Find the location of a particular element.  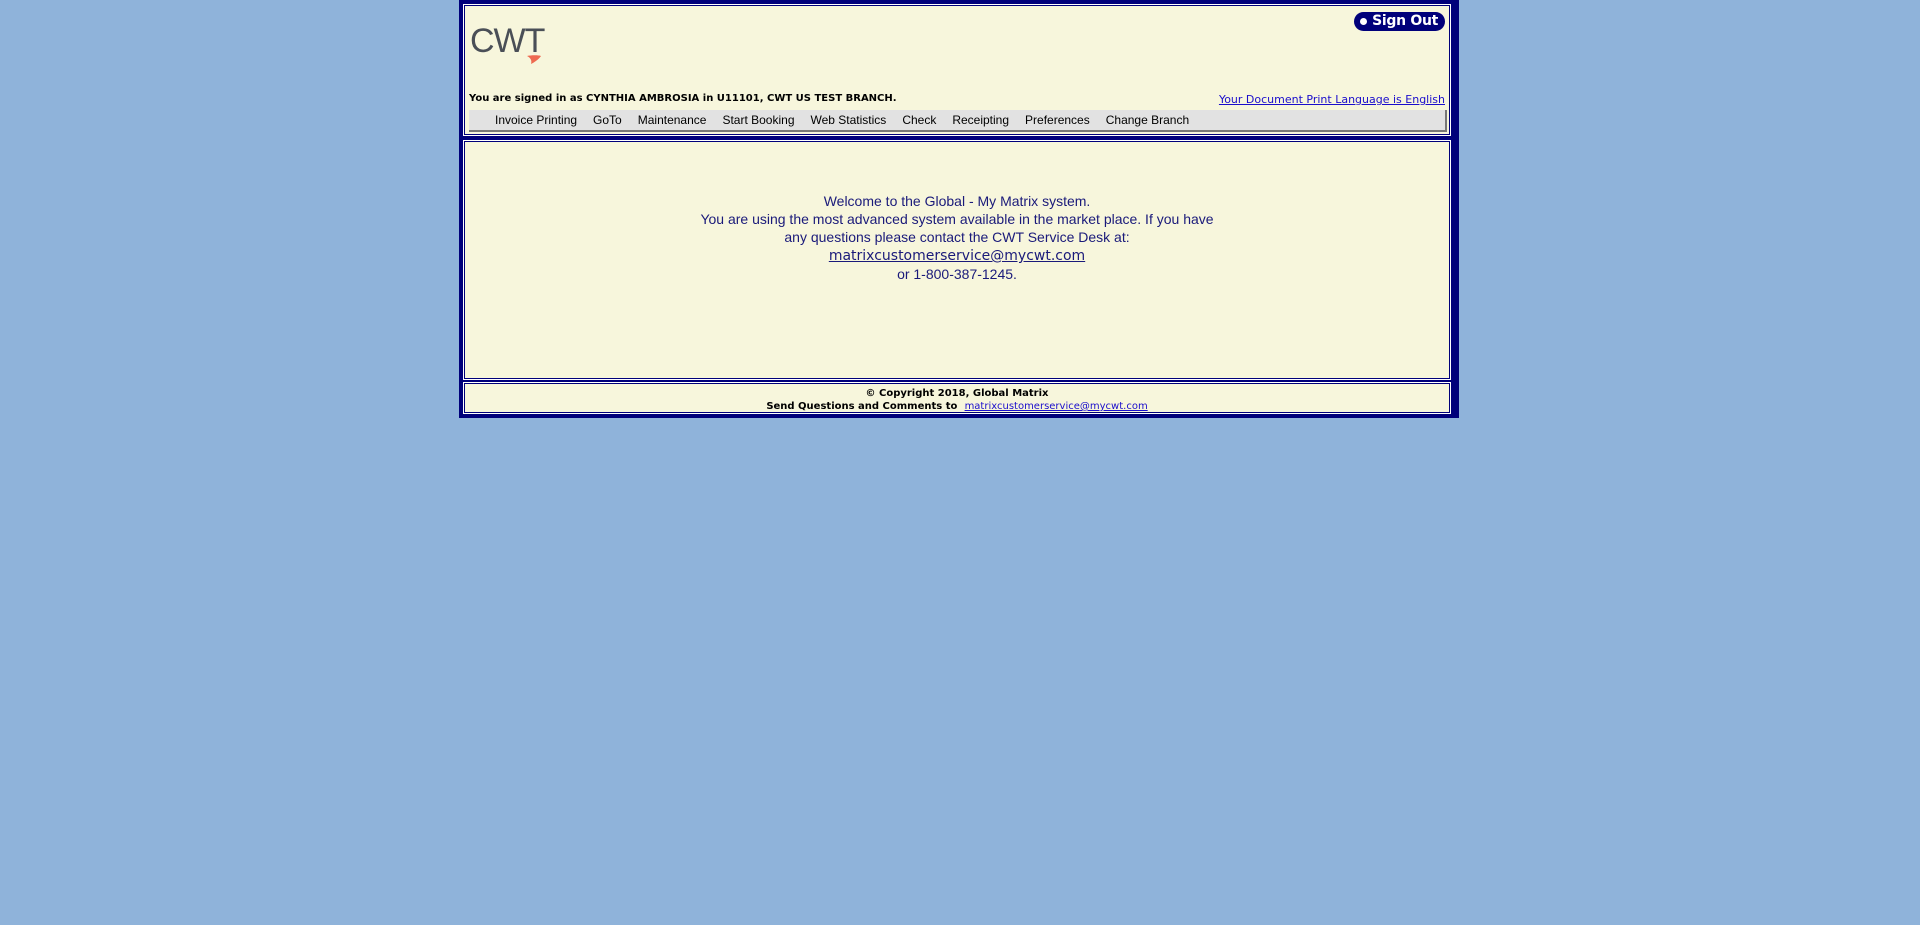

menu-item-preferences: Preferences is located at coordinates (1057, 120).